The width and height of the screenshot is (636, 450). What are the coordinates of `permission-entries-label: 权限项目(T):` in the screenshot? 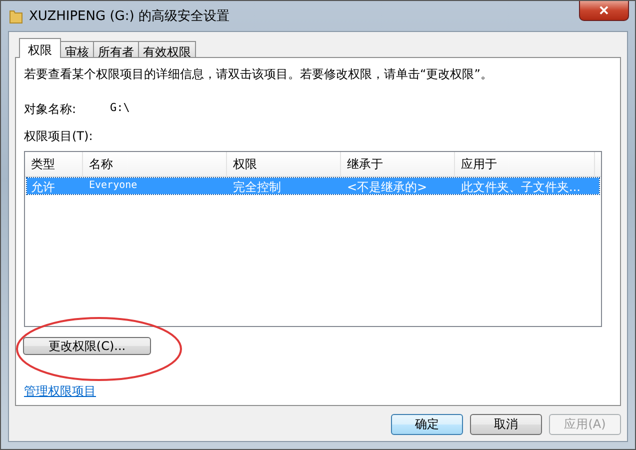 It's located at (58, 136).